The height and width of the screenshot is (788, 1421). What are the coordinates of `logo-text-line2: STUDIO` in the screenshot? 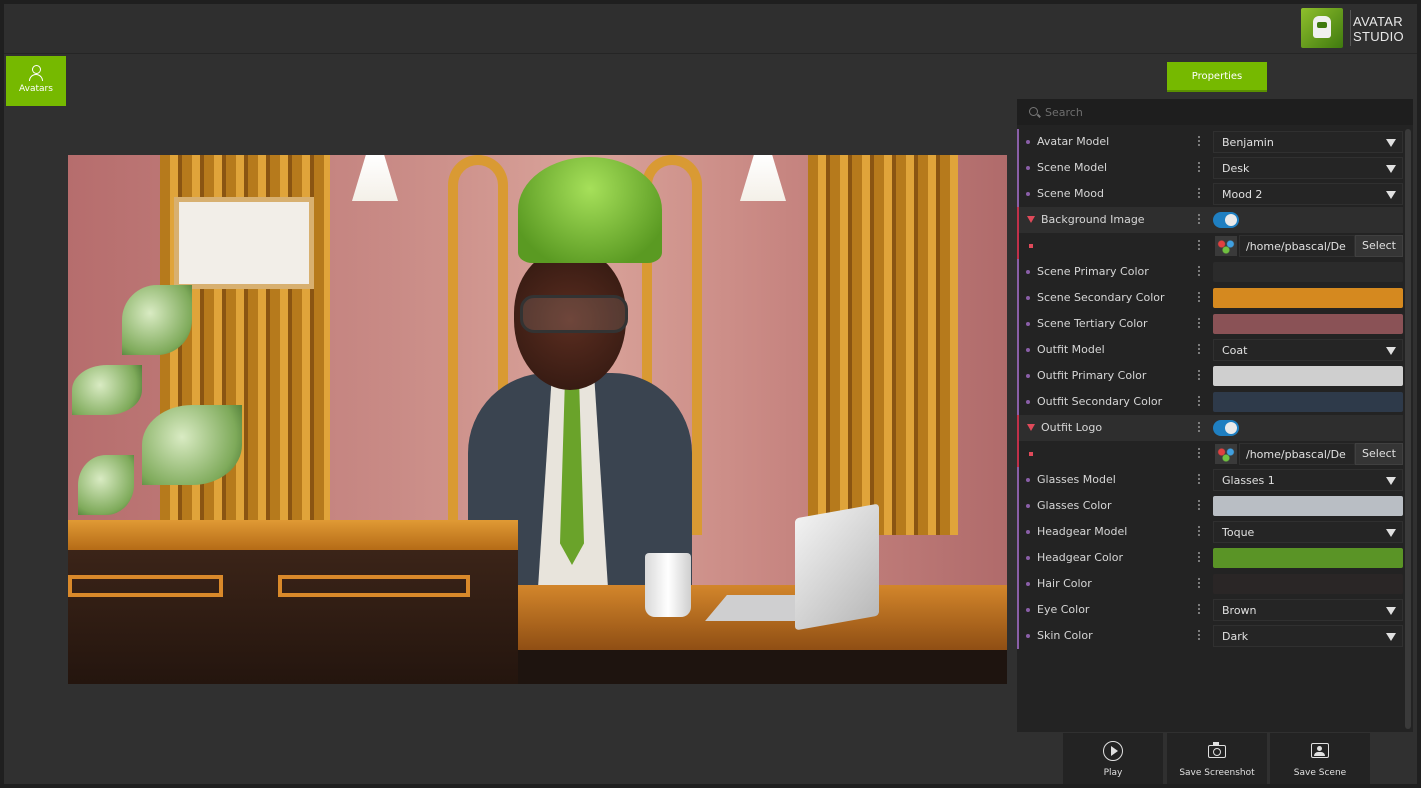 It's located at (1378, 36).